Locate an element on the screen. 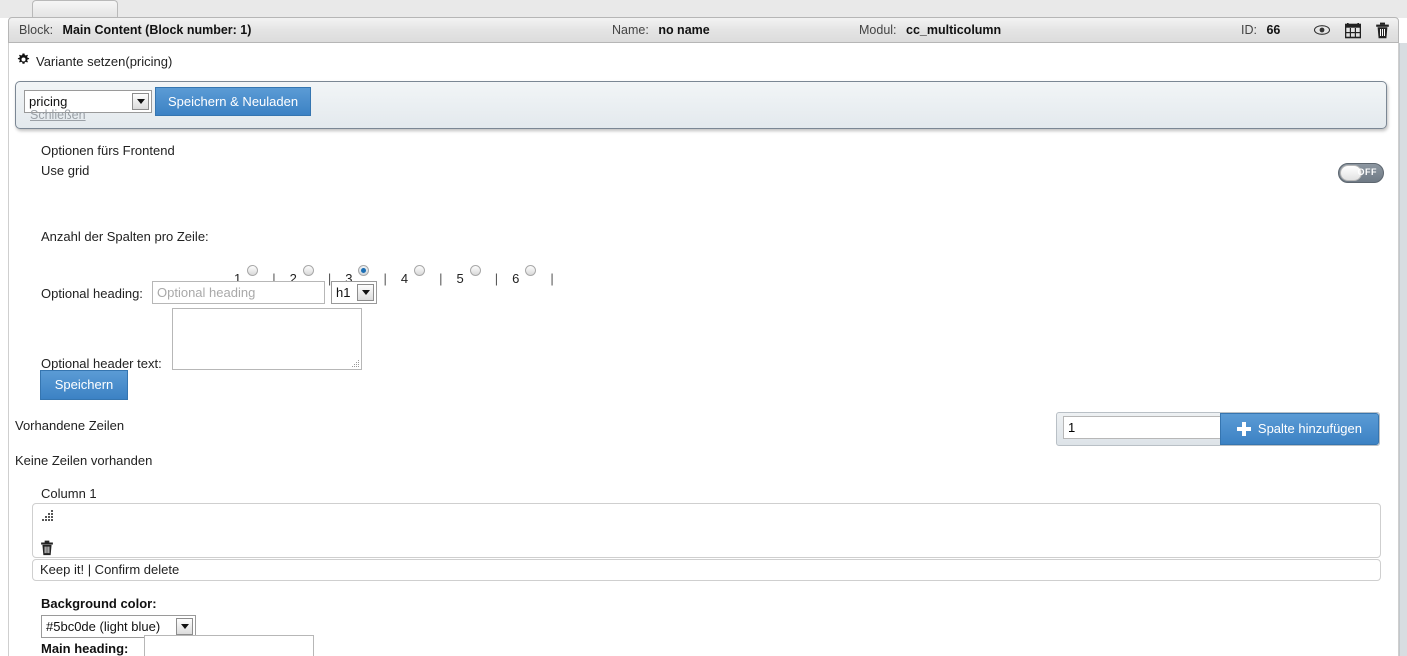  modul-label: Modul: is located at coordinates (878, 30).